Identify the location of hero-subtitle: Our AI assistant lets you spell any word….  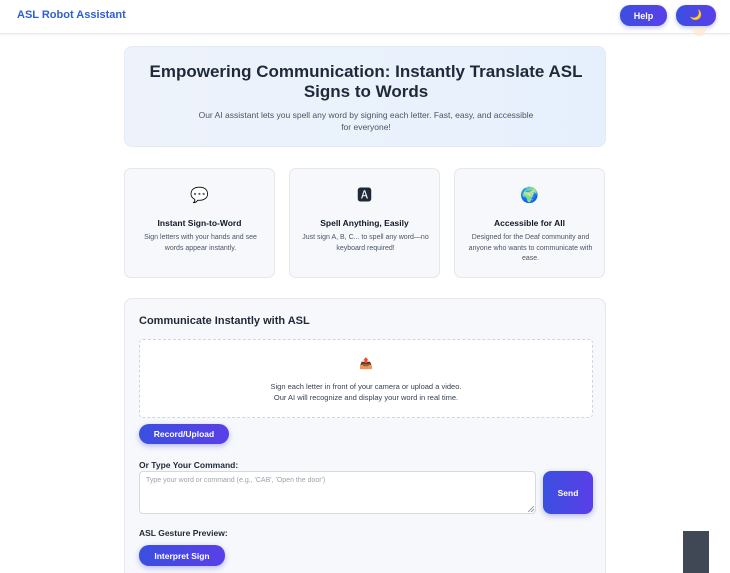
(366, 121).